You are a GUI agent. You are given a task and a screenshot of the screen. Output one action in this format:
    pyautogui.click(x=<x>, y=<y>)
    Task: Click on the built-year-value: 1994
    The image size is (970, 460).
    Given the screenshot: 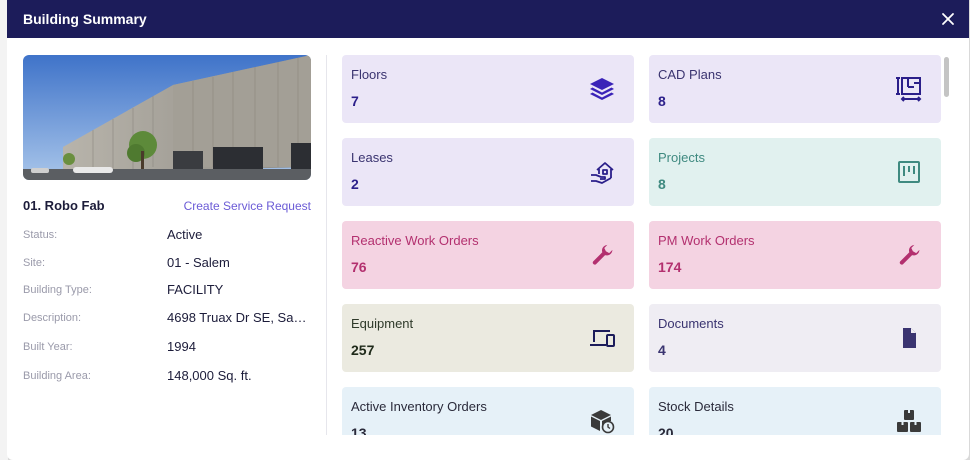 What is the action you would take?
    pyautogui.click(x=181, y=346)
    